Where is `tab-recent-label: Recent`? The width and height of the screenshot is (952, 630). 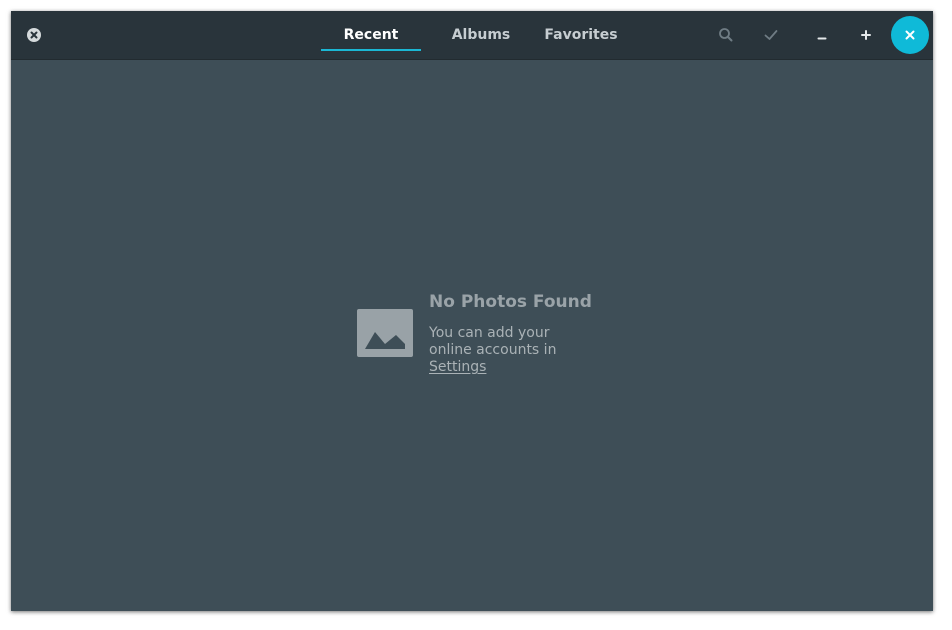 tab-recent-label: Recent is located at coordinates (371, 35).